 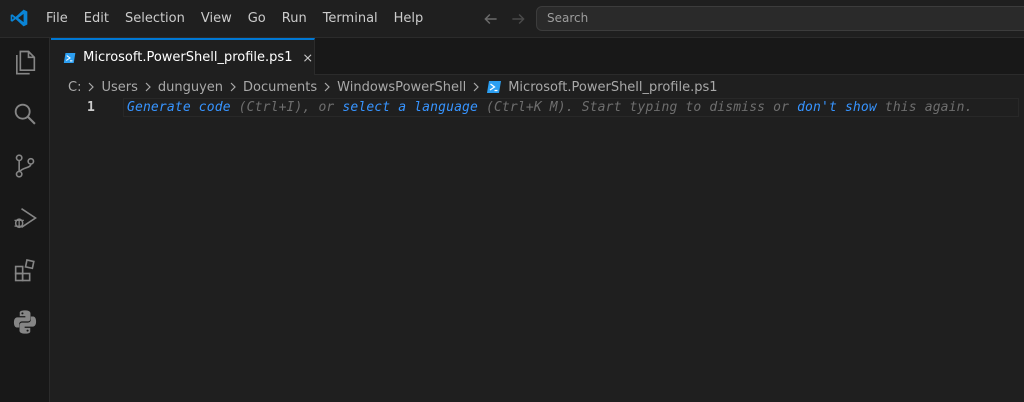 I want to click on breadcrumb-item-users: Users, so click(x=119, y=87).